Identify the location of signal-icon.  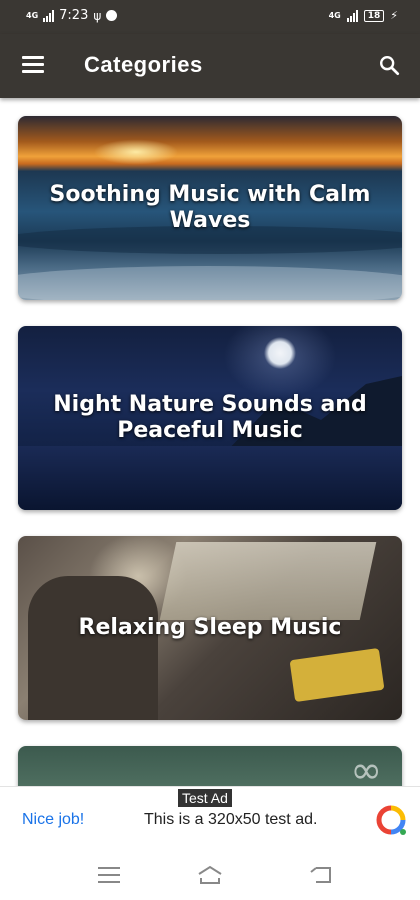
(49, 15).